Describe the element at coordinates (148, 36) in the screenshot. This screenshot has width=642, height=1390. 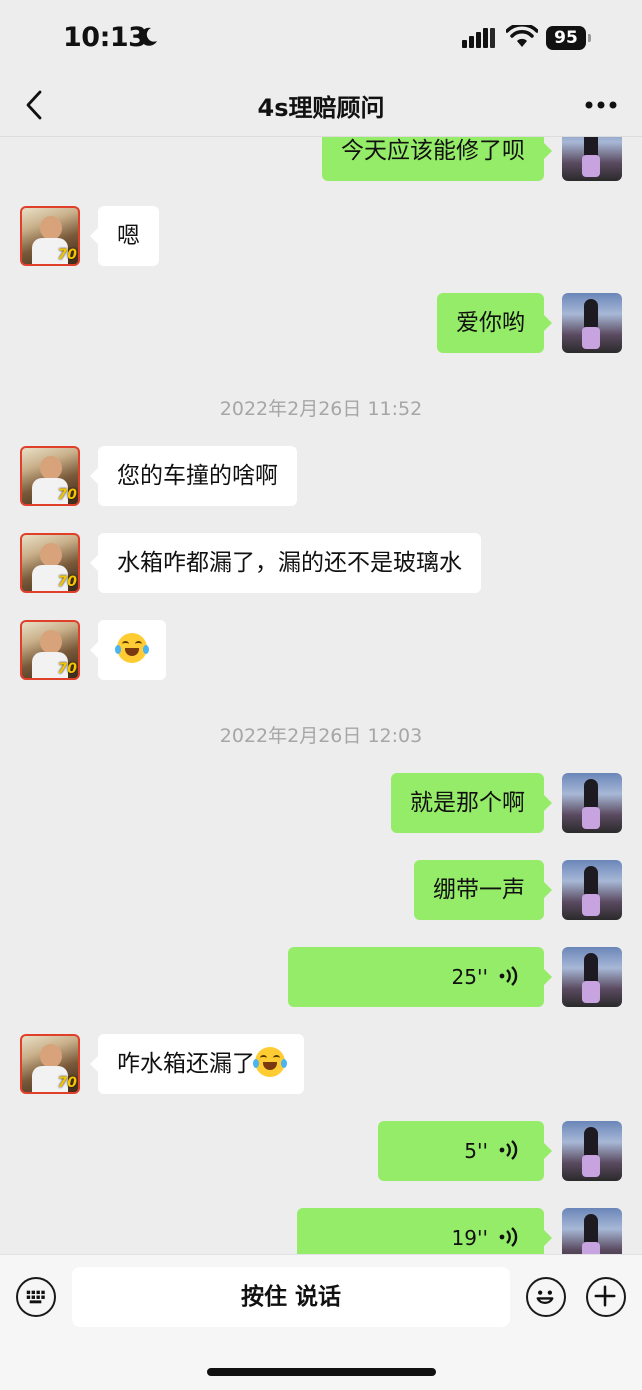
I see `moon-icon` at that location.